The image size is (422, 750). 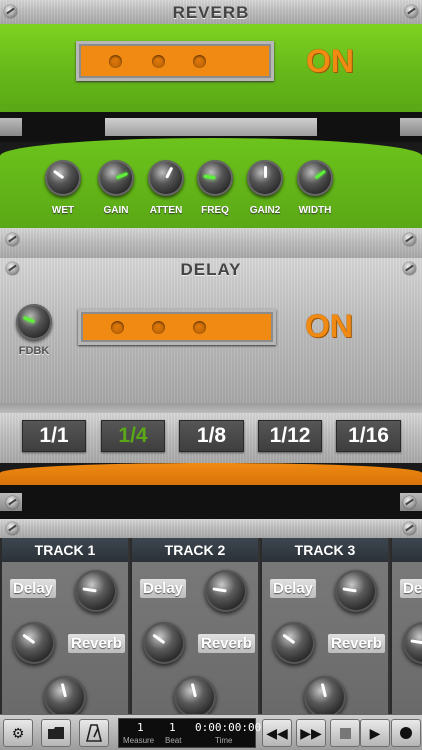 I want to click on folder-icon, so click(x=56, y=733).